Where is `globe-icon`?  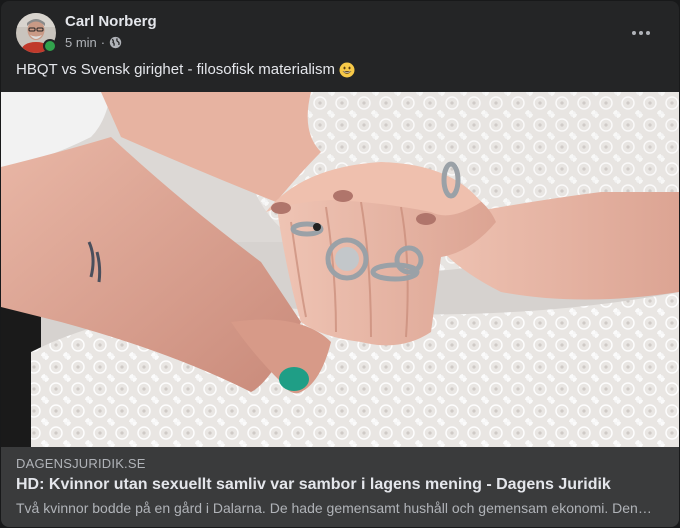
globe-icon is located at coordinates (115, 42).